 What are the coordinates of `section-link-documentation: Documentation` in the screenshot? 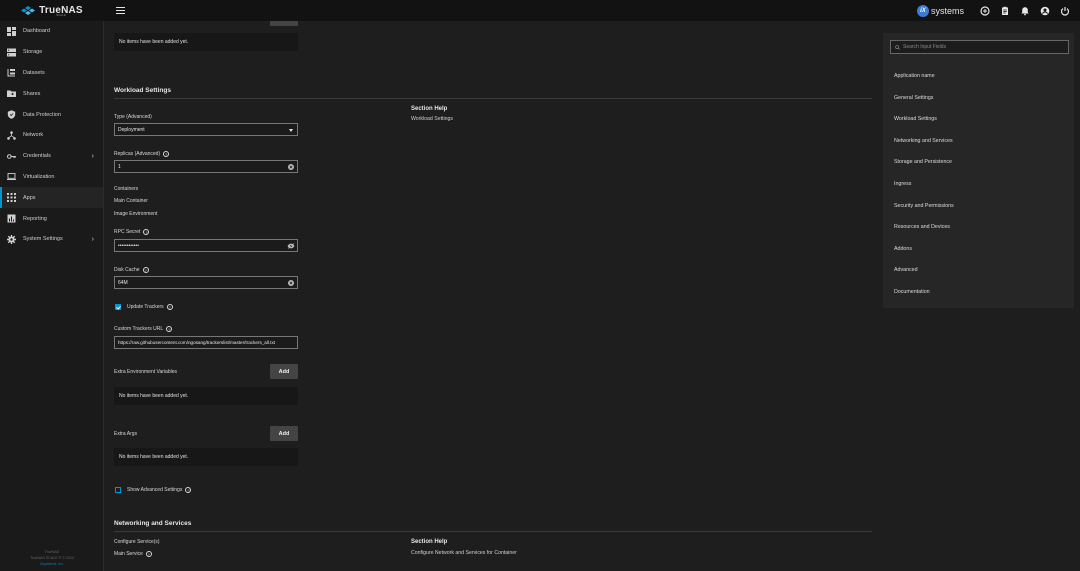 It's located at (912, 292).